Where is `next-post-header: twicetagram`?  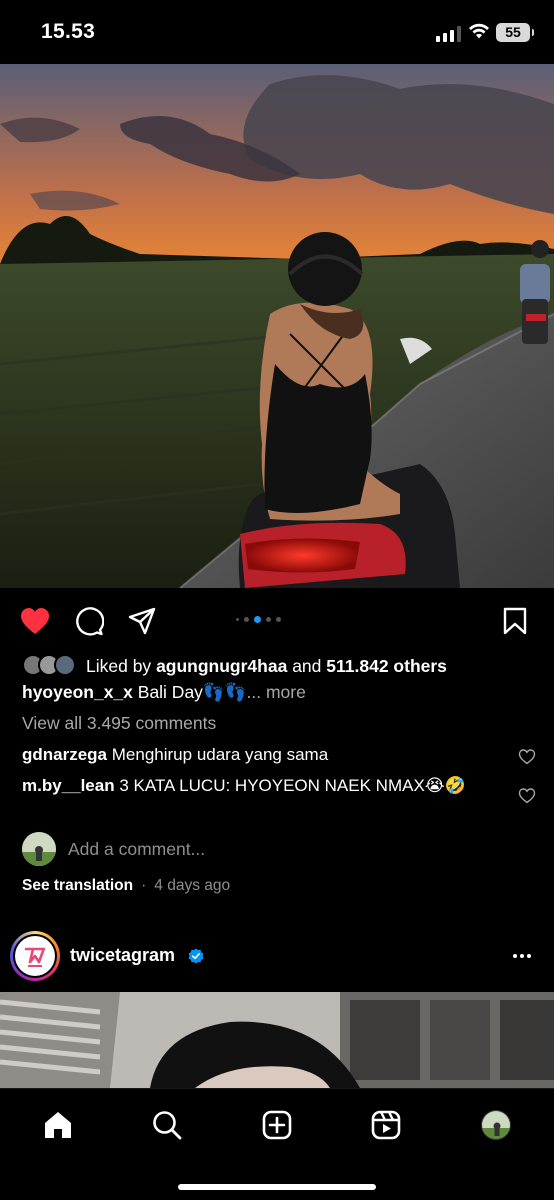 next-post-header: twicetagram is located at coordinates (277, 956).